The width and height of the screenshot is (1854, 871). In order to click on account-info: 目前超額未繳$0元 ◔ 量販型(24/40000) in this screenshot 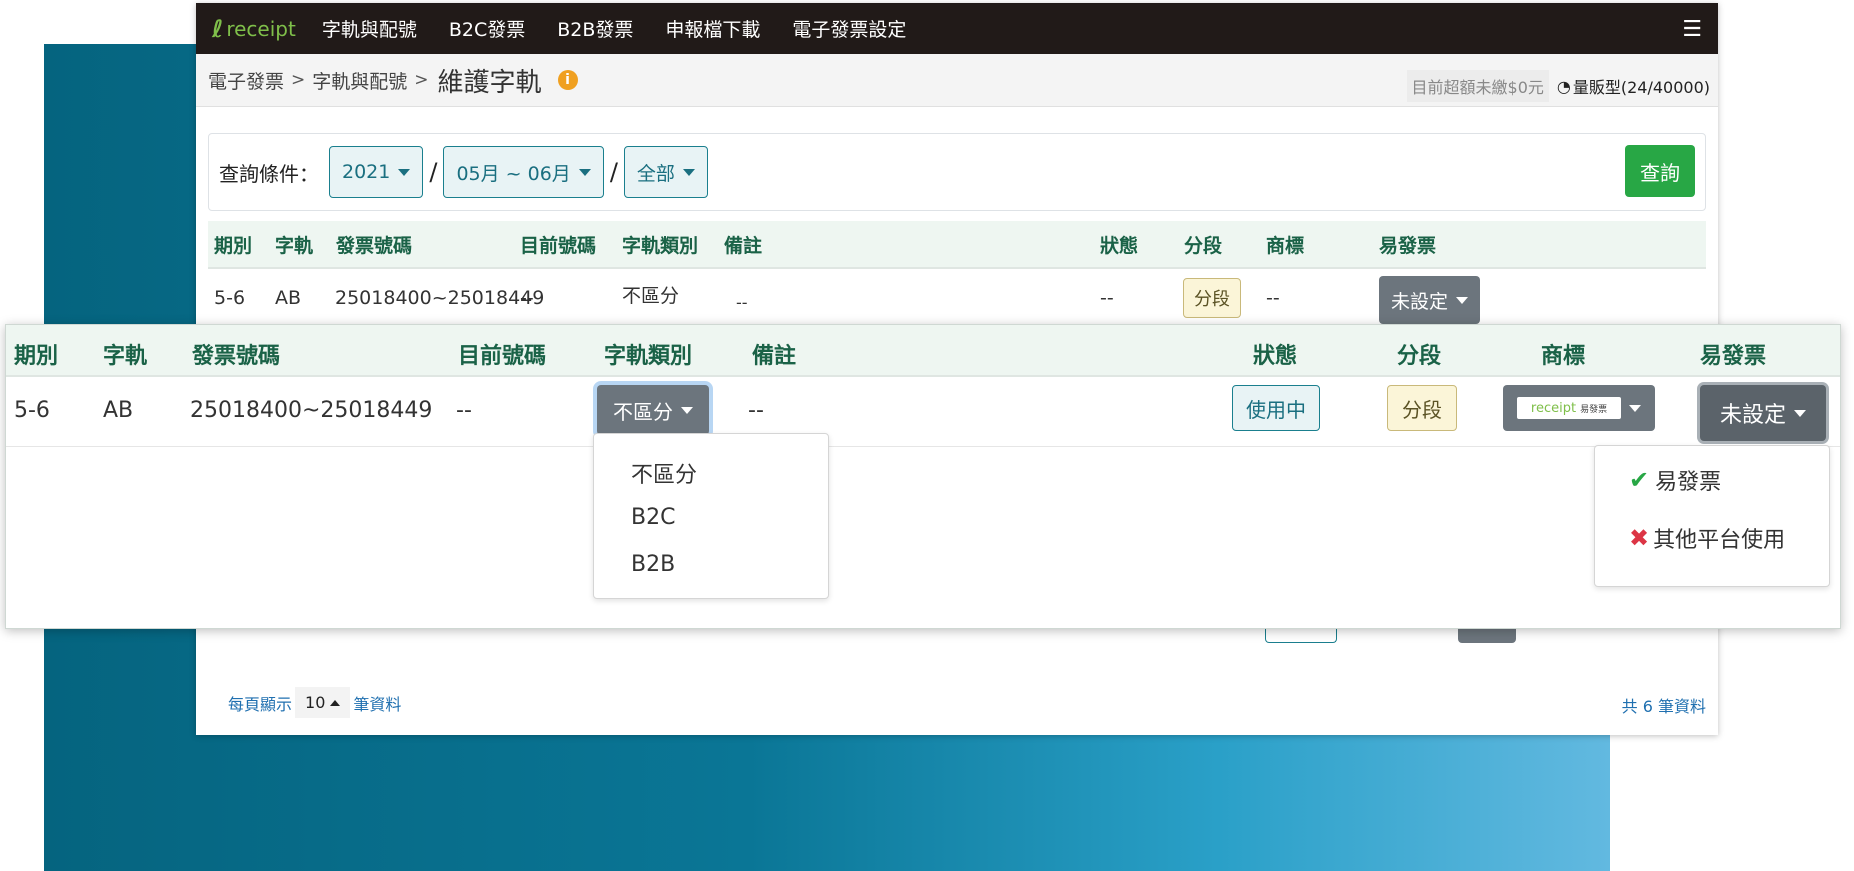, I will do `click(1558, 86)`.